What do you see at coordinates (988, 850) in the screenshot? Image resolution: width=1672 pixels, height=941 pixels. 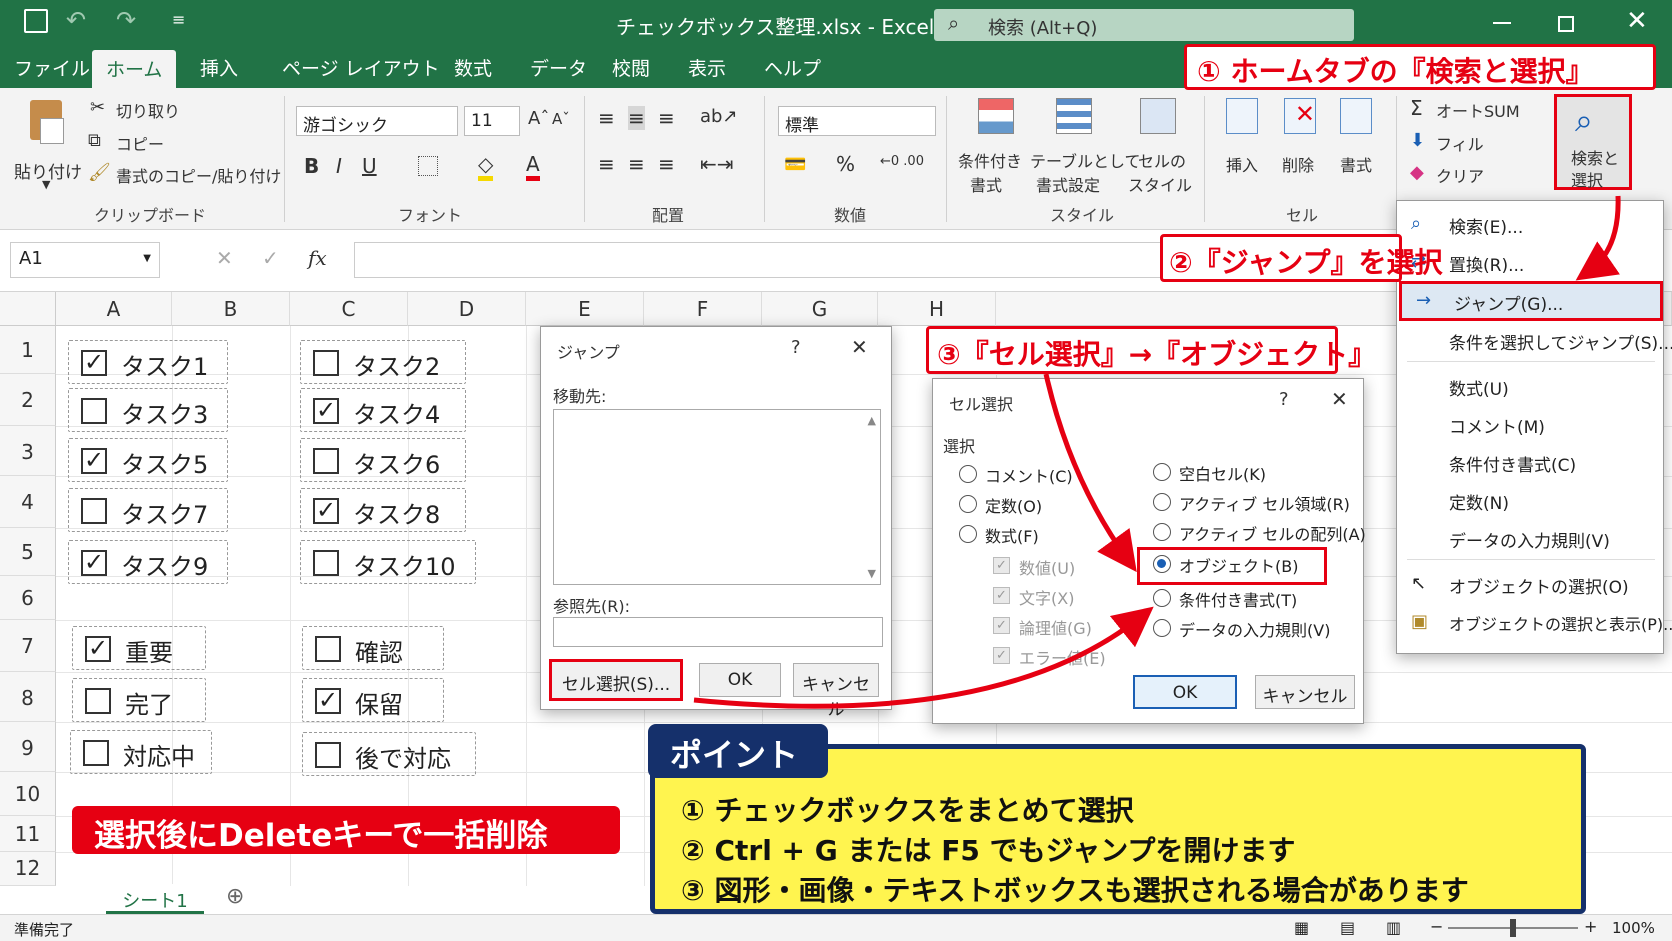 I see `point-line-2: ② Ctrl + G または F5 でもジャンプを開けます` at bounding box center [988, 850].